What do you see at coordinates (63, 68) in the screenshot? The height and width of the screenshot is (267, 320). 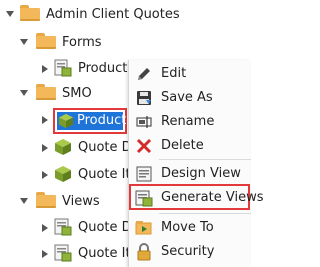 I see `form-icon` at bounding box center [63, 68].